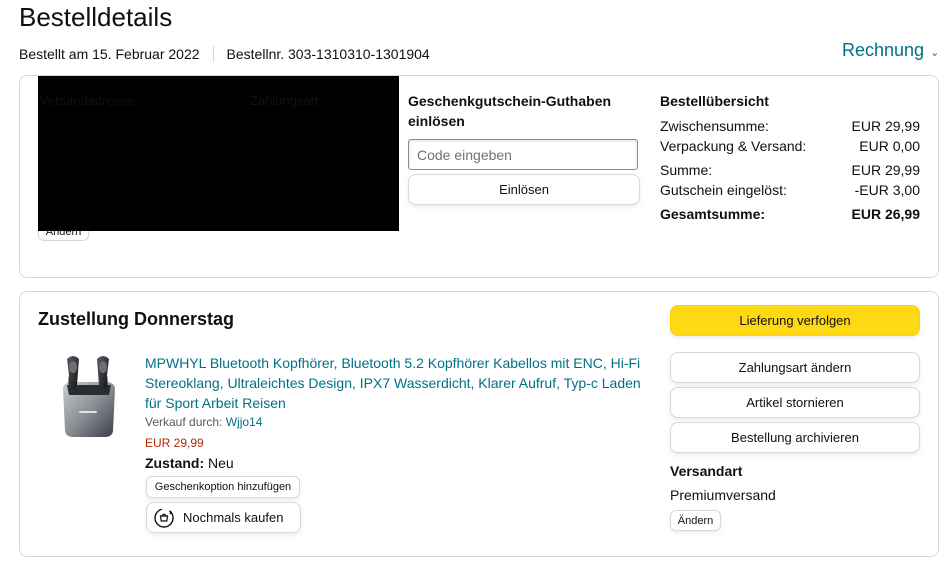  I want to click on summary-value: -EUR 3,00, so click(887, 190).